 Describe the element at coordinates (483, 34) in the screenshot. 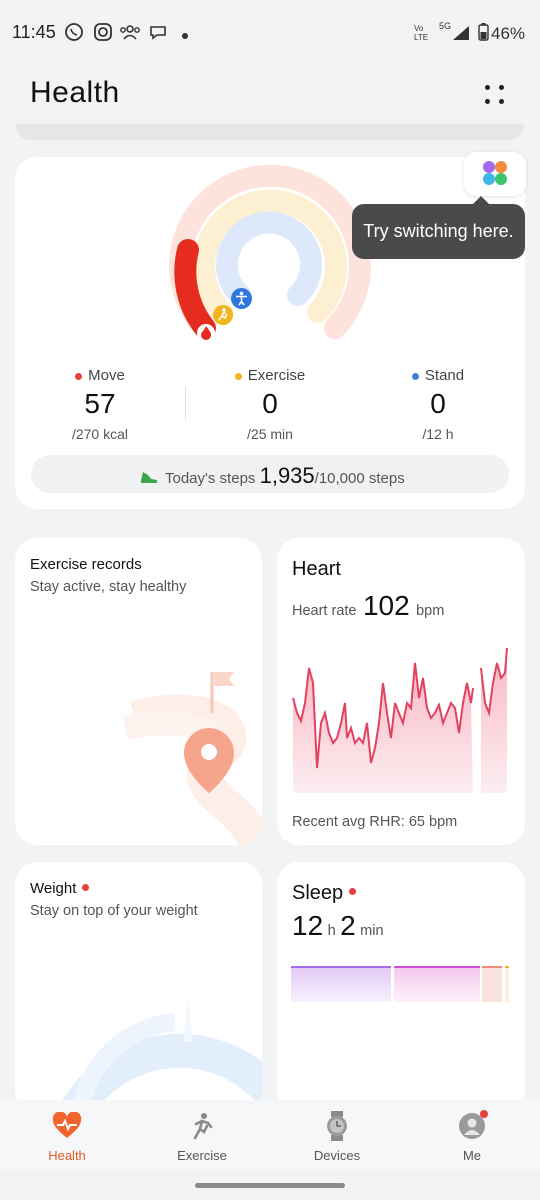

I see `battery-icon` at that location.